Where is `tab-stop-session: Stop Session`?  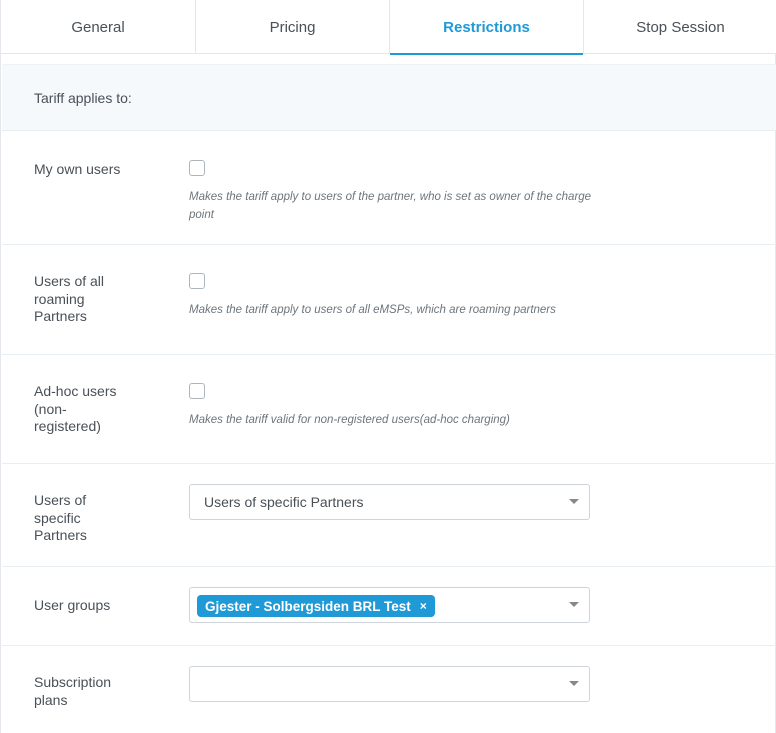 tab-stop-session: Stop Session is located at coordinates (680, 27).